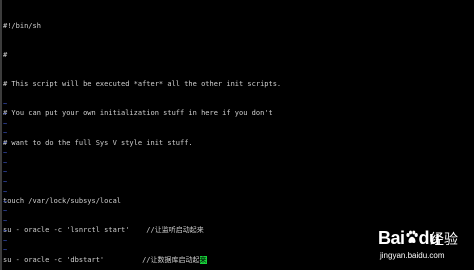 Image resolution: width=474 pixels, height=270 pixels. What do you see at coordinates (422, 246) in the screenshot?
I see `baidu-jingyan-watermark: Bai du 经验 jingyan.baidu.com` at bounding box center [422, 246].